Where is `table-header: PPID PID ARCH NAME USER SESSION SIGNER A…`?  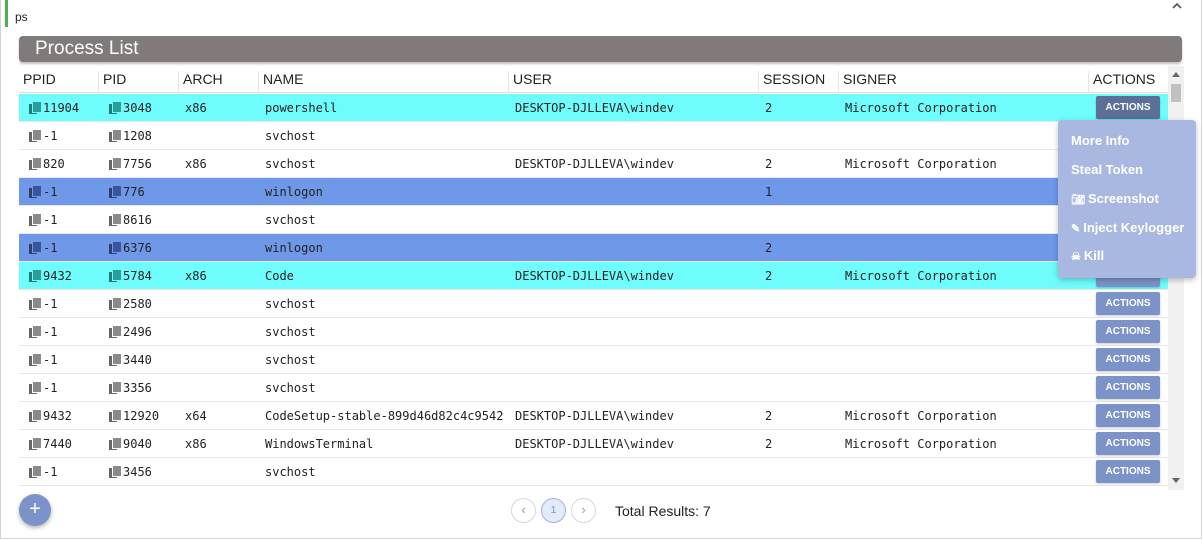 table-header: PPID PID ARCH NAME USER SESSION SIGNER A… is located at coordinates (594, 79).